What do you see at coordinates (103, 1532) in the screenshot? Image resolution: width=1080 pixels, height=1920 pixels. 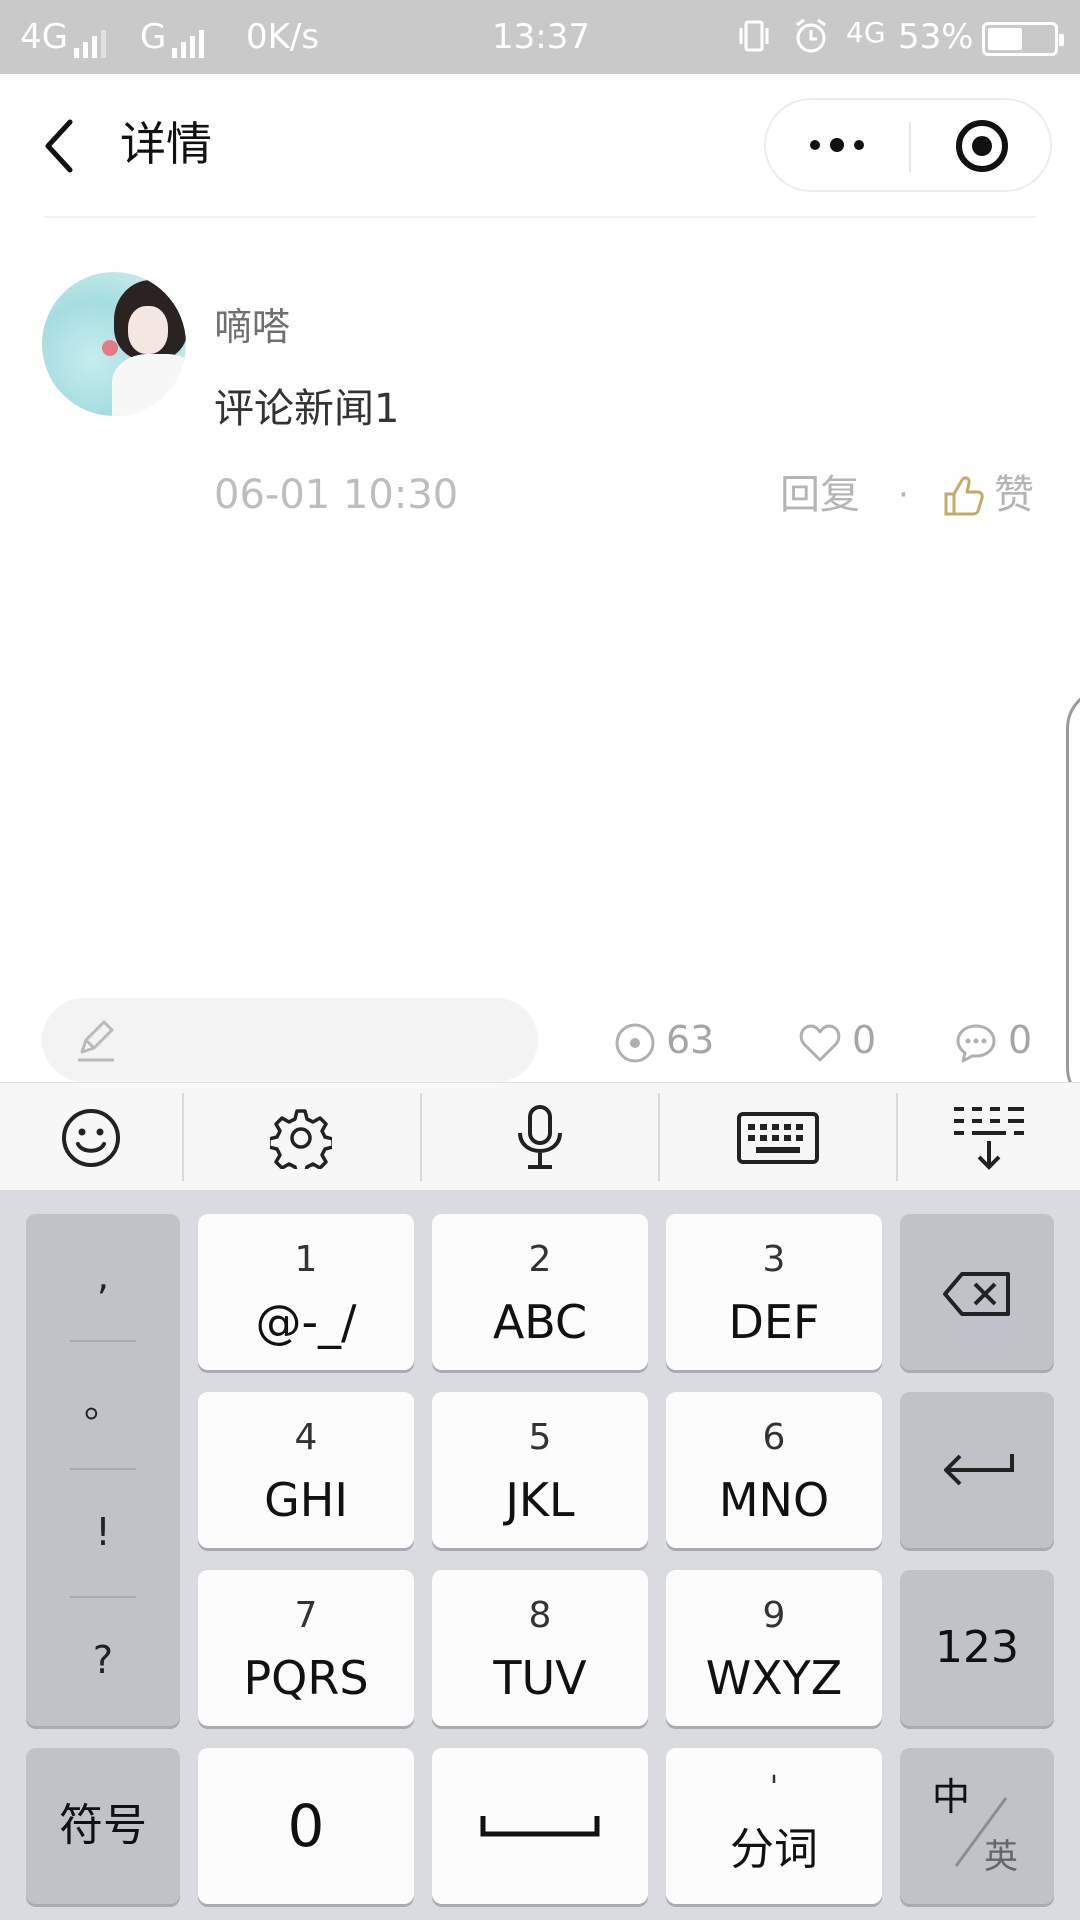 I see `punct-key: !` at bounding box center [103, 1532].